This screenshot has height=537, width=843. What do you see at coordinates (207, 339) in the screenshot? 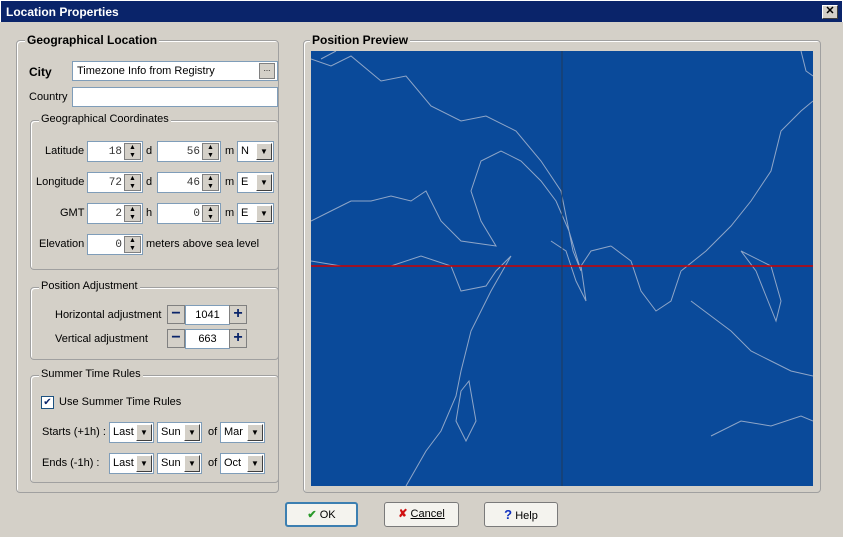
I see `vertical-adjustment-field: 663` at bounding box center [207, 339].